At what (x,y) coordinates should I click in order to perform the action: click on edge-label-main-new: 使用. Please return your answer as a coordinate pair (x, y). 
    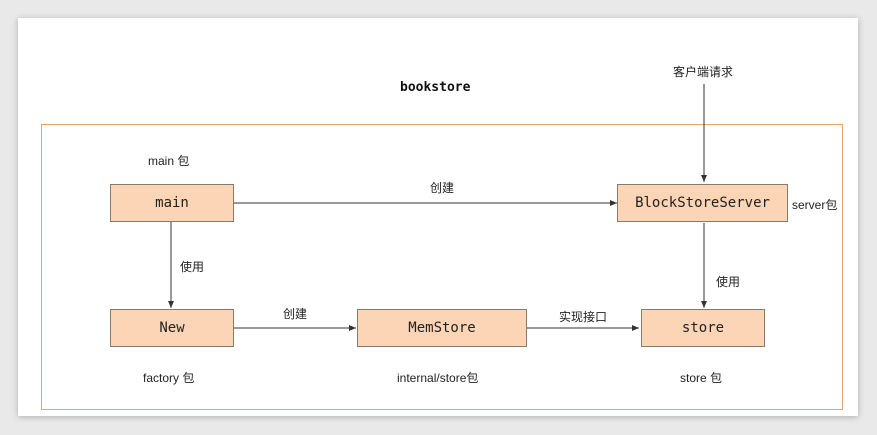
    Looking at the image, I should click on (192, 267).